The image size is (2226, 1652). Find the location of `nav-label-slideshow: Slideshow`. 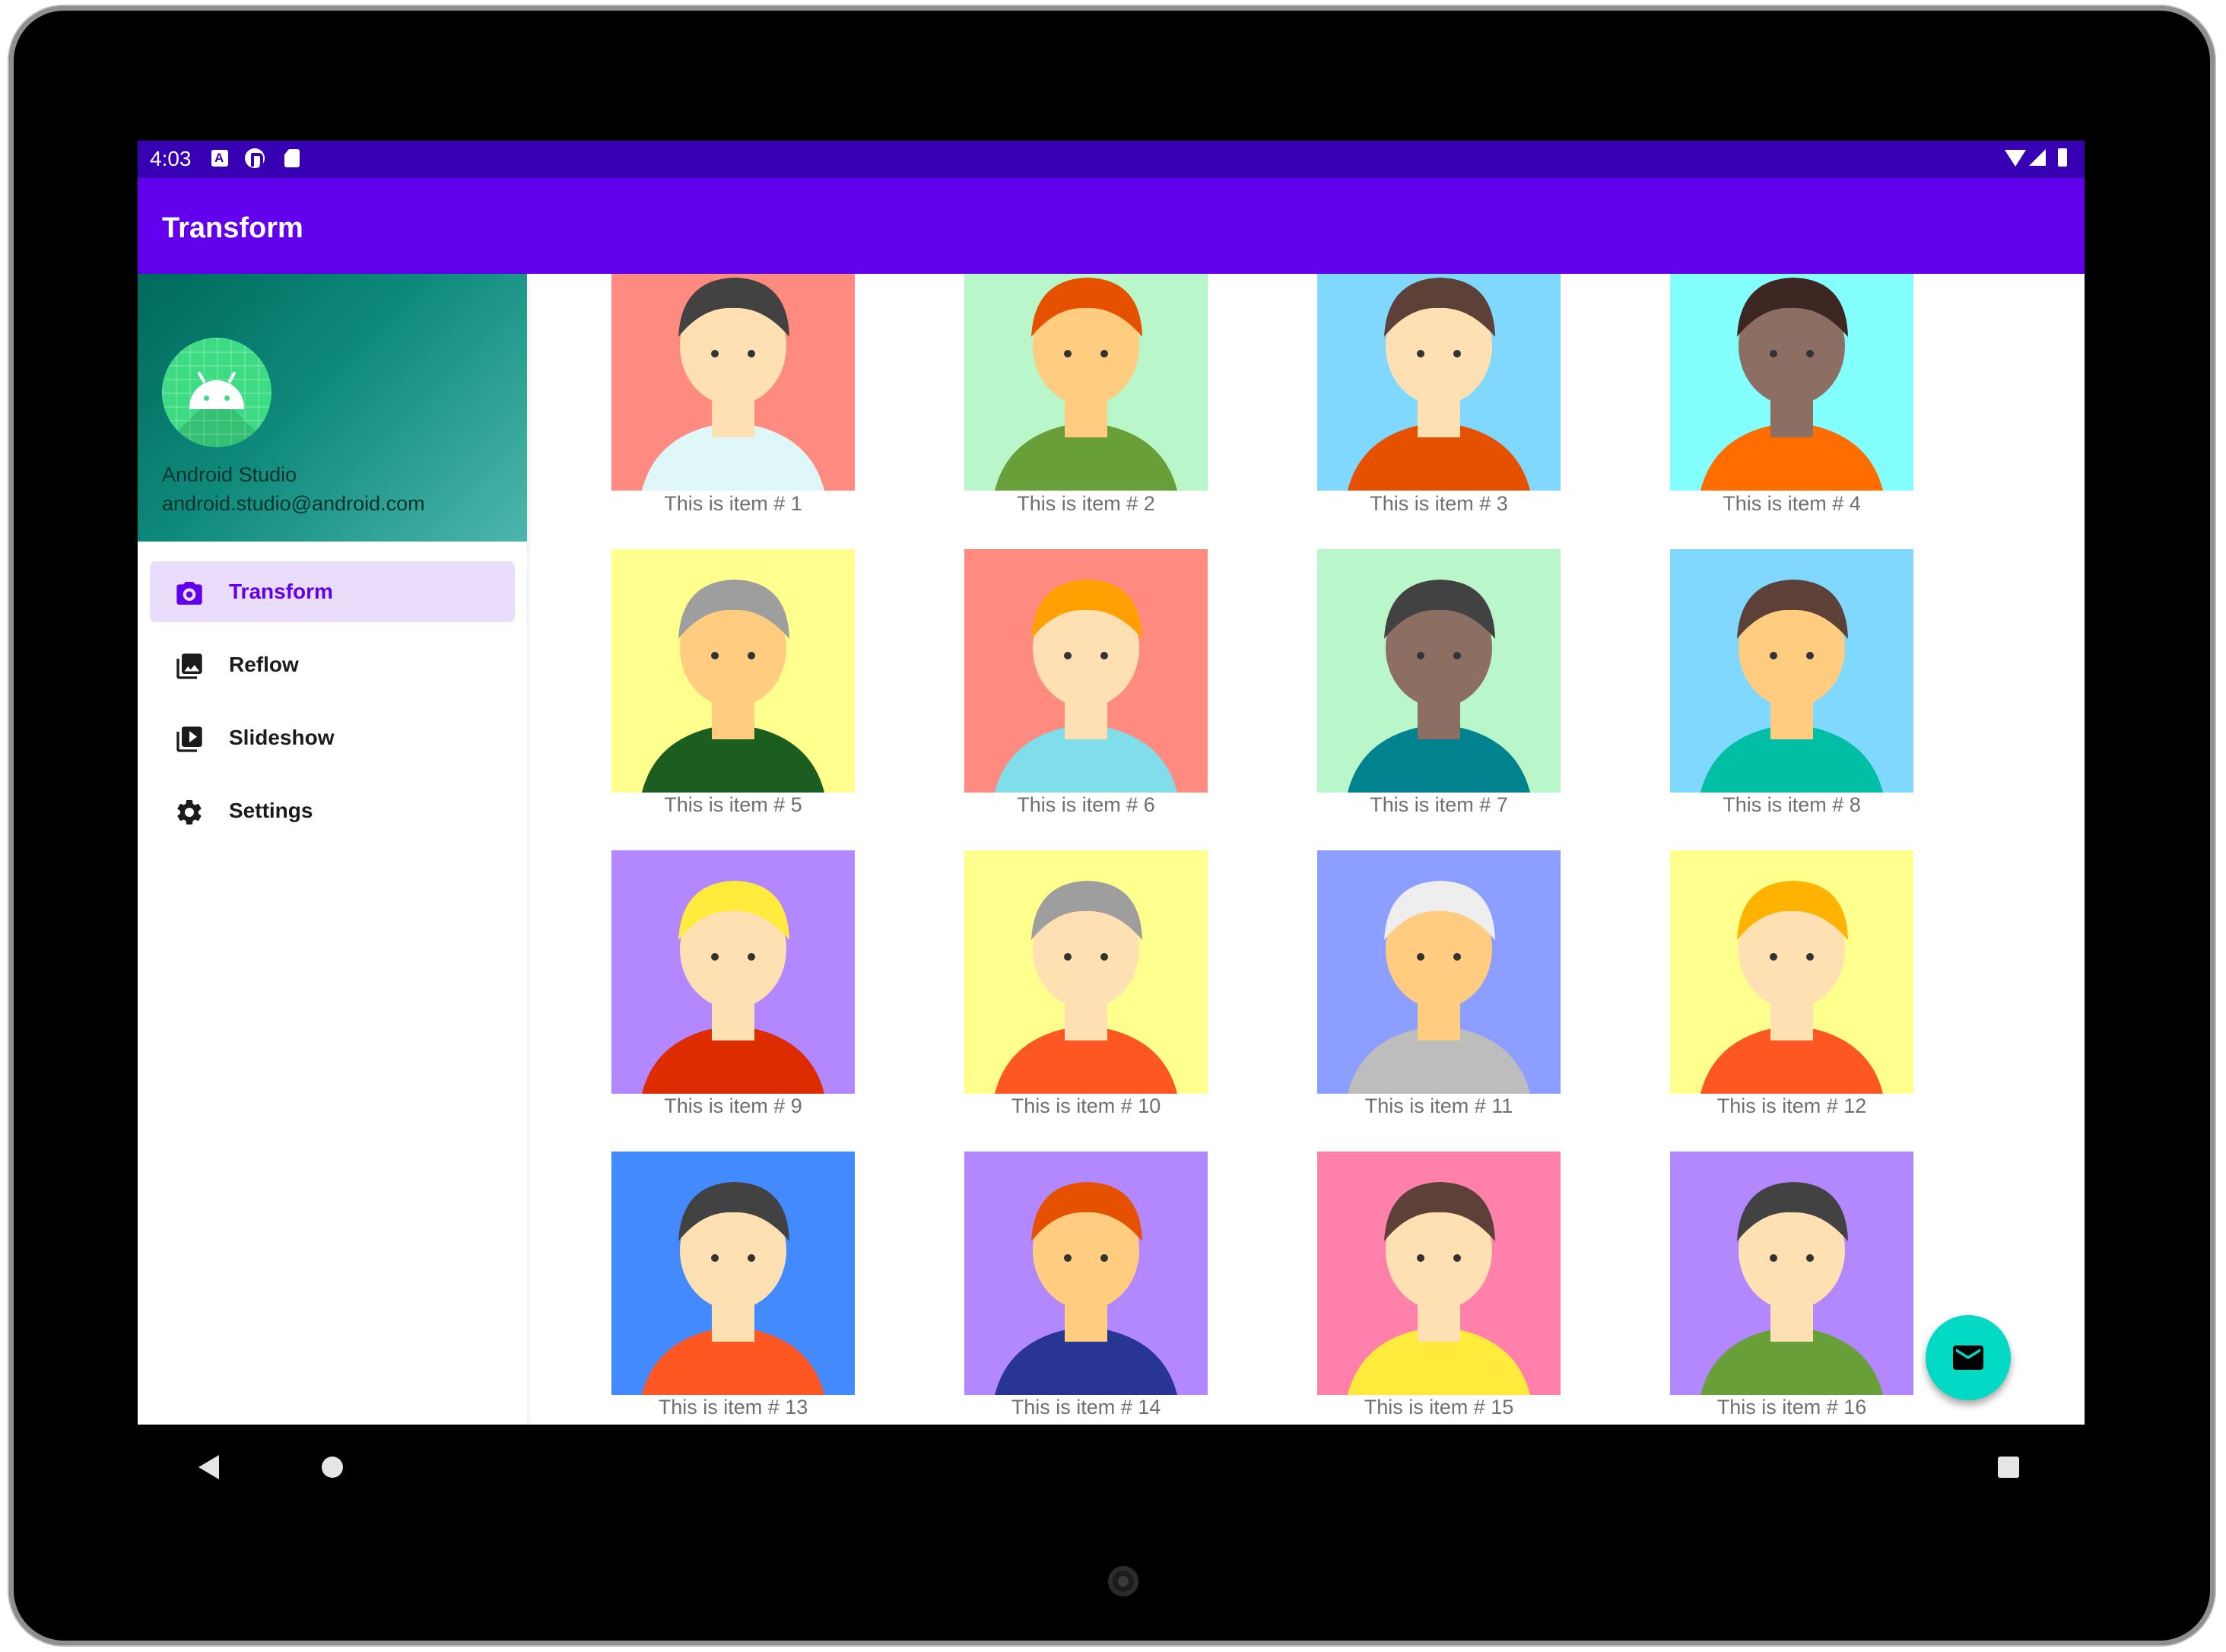

nav-label-slideshow: Slideshow is located at coordinates (282, 737).